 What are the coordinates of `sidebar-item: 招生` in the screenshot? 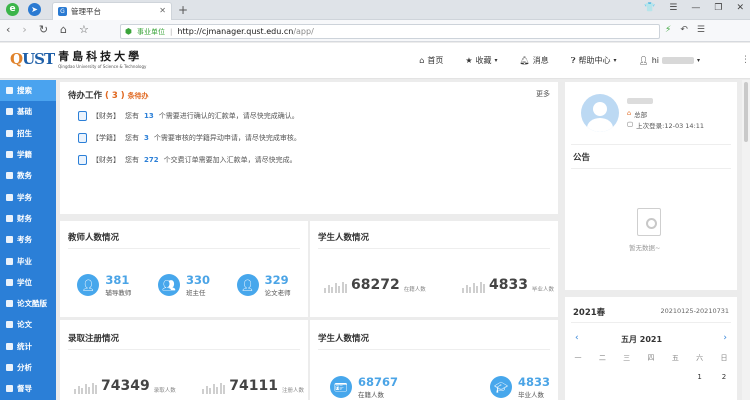 It's located at (28, 133).